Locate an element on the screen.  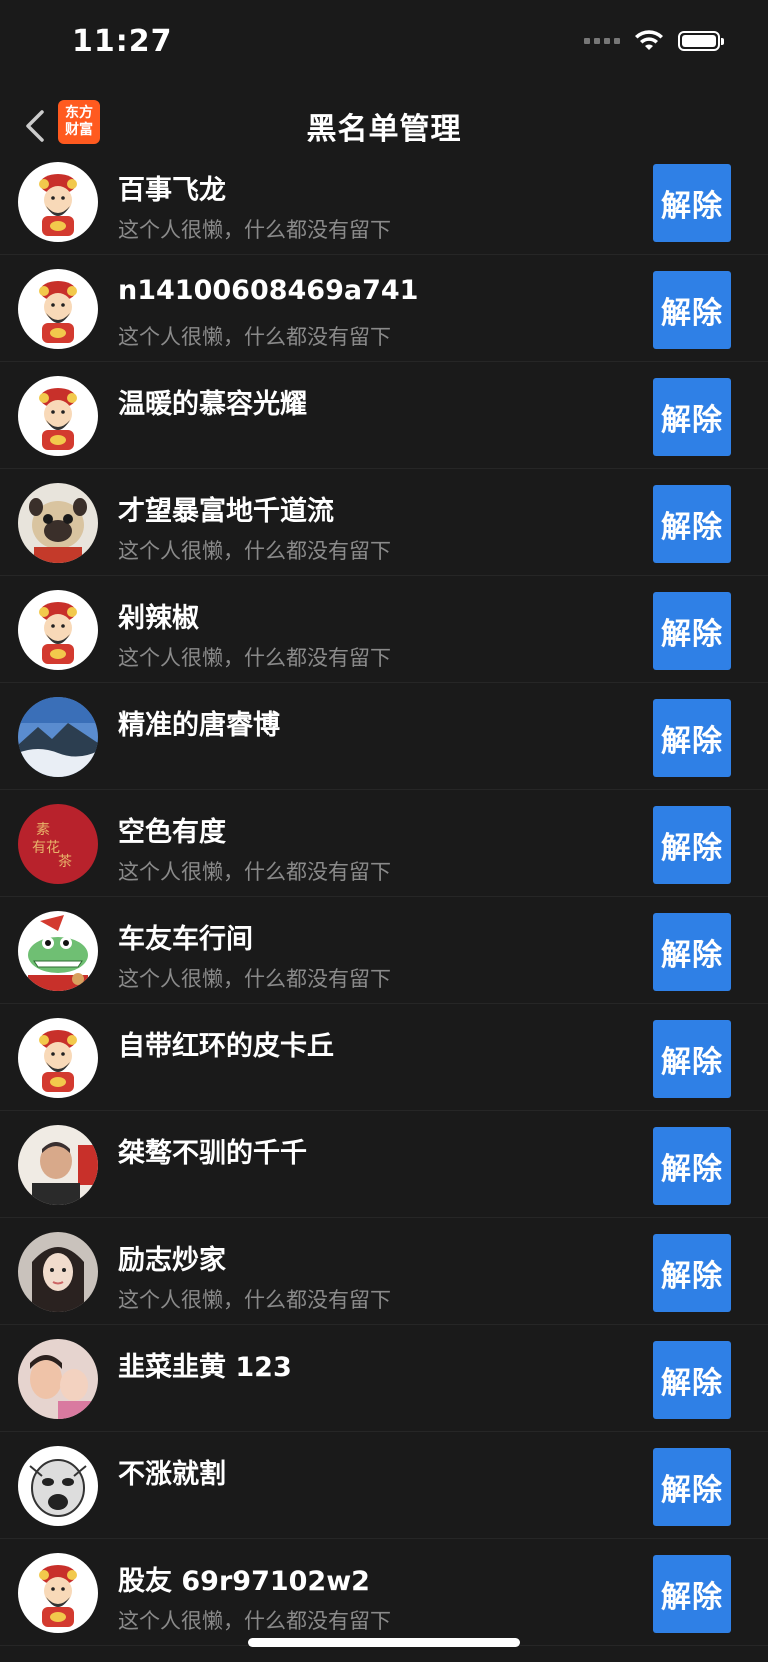
status-icons is located at coordinates (654, 41).